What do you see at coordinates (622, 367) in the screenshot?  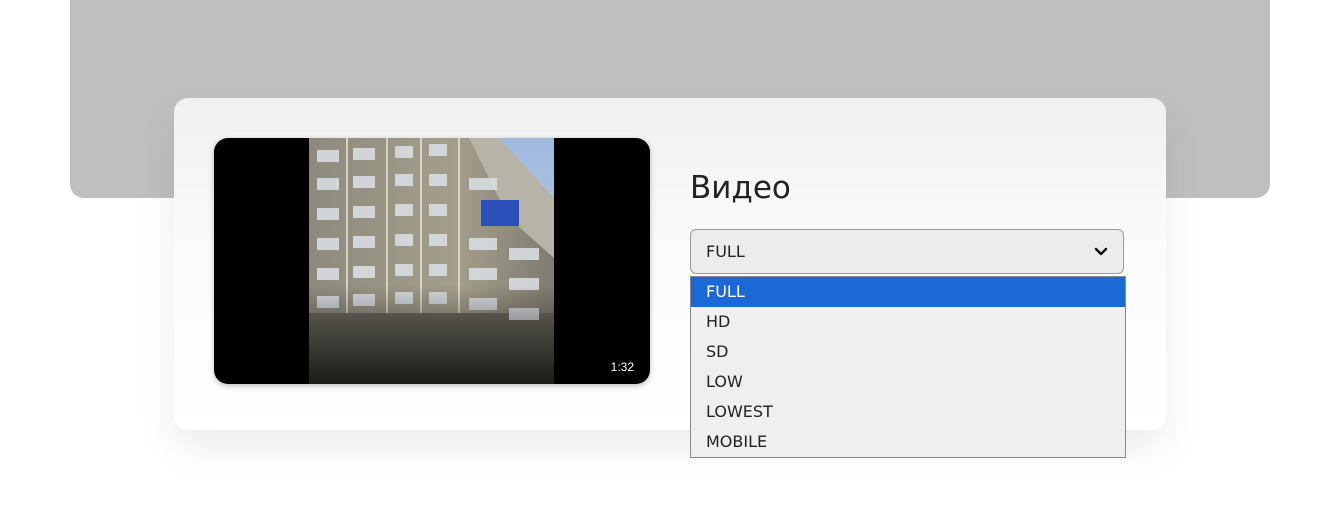 I see `video-duration: 1:32` at bounding box center [622, 367].